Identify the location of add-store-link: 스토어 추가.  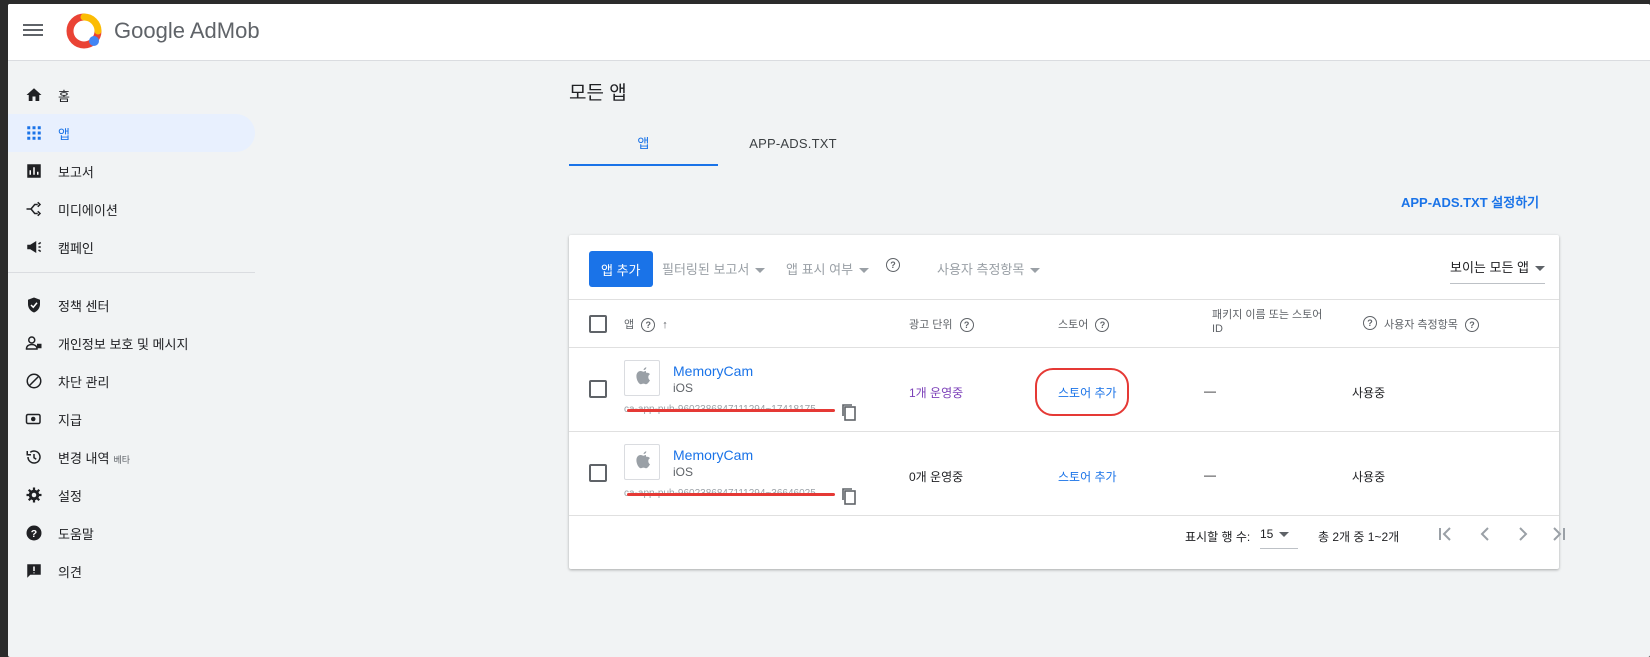
(1087, 476).